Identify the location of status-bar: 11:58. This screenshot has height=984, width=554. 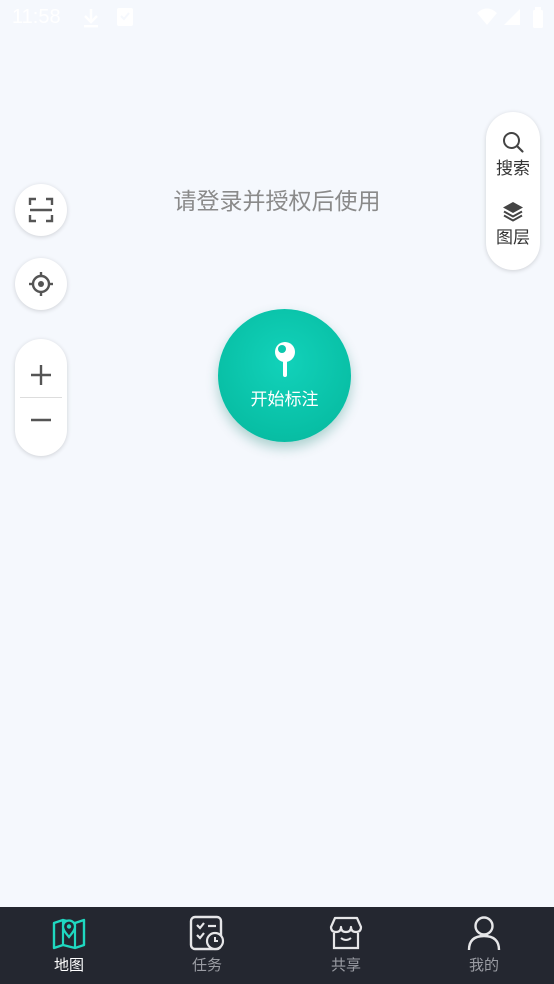
(277, 18).